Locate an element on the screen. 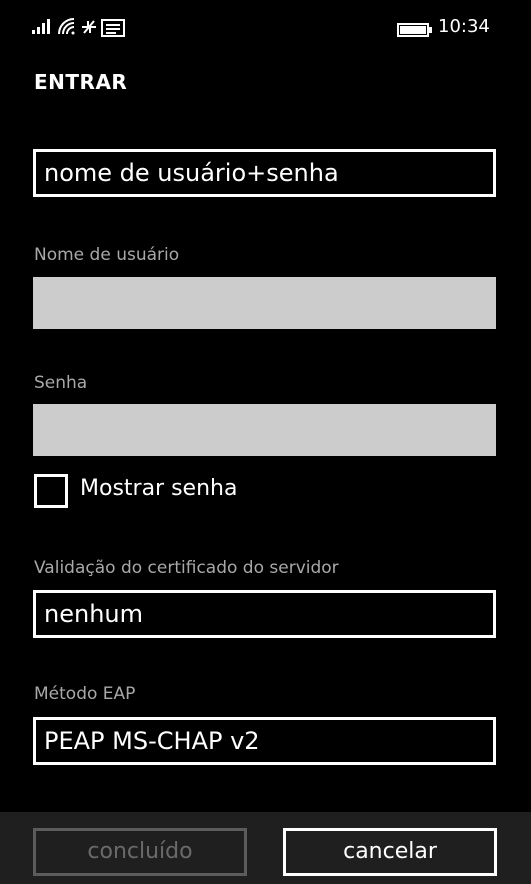 Image resolution: width=531 pixels, height=884 pixels. auth-type-select: nome de usuário+senha is located at coordinates (264, 173).